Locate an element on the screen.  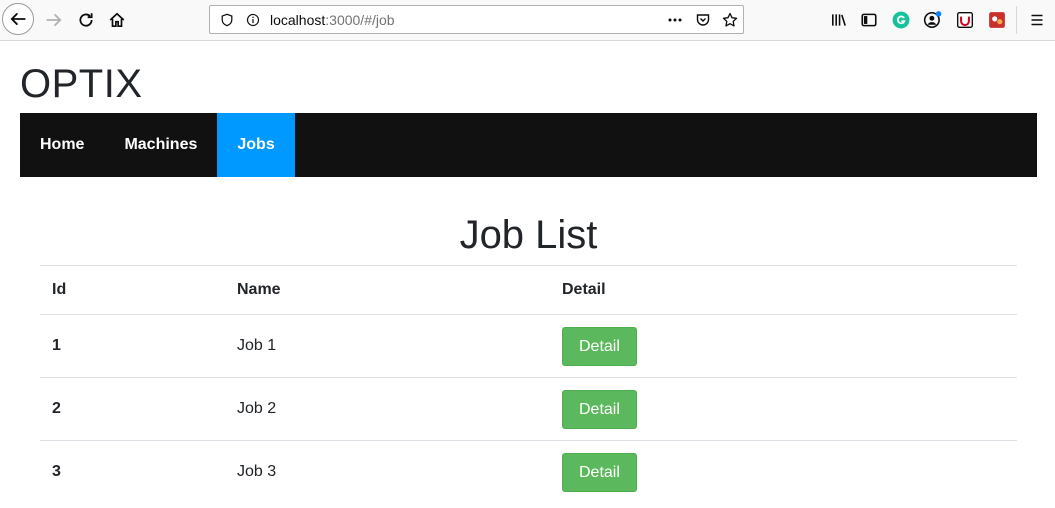
sidebar-button is located at coordinates (869, 20).